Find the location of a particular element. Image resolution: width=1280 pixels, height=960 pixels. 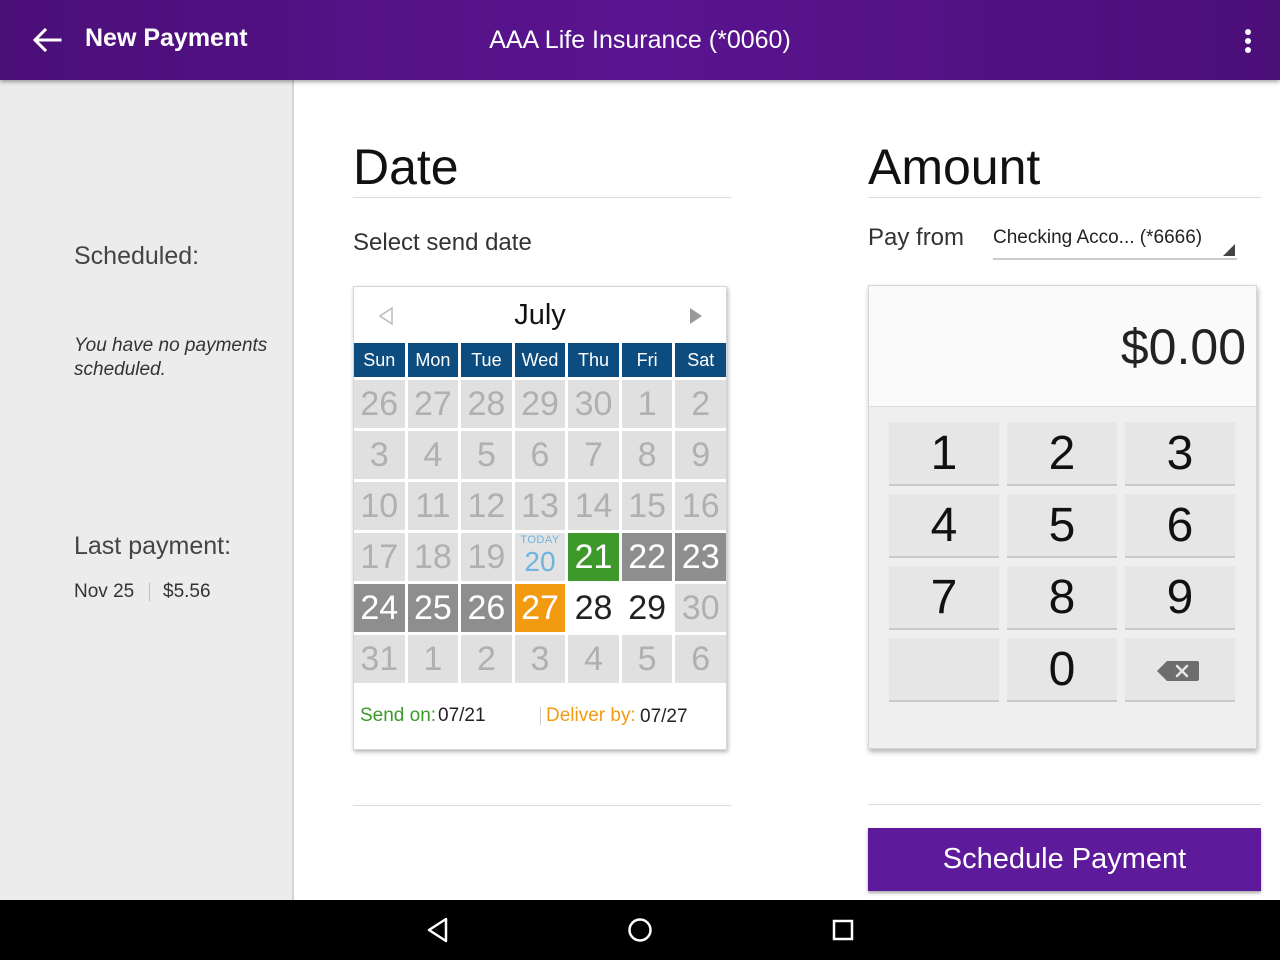

date-bottom-divider is located at coordinates (542, 805).